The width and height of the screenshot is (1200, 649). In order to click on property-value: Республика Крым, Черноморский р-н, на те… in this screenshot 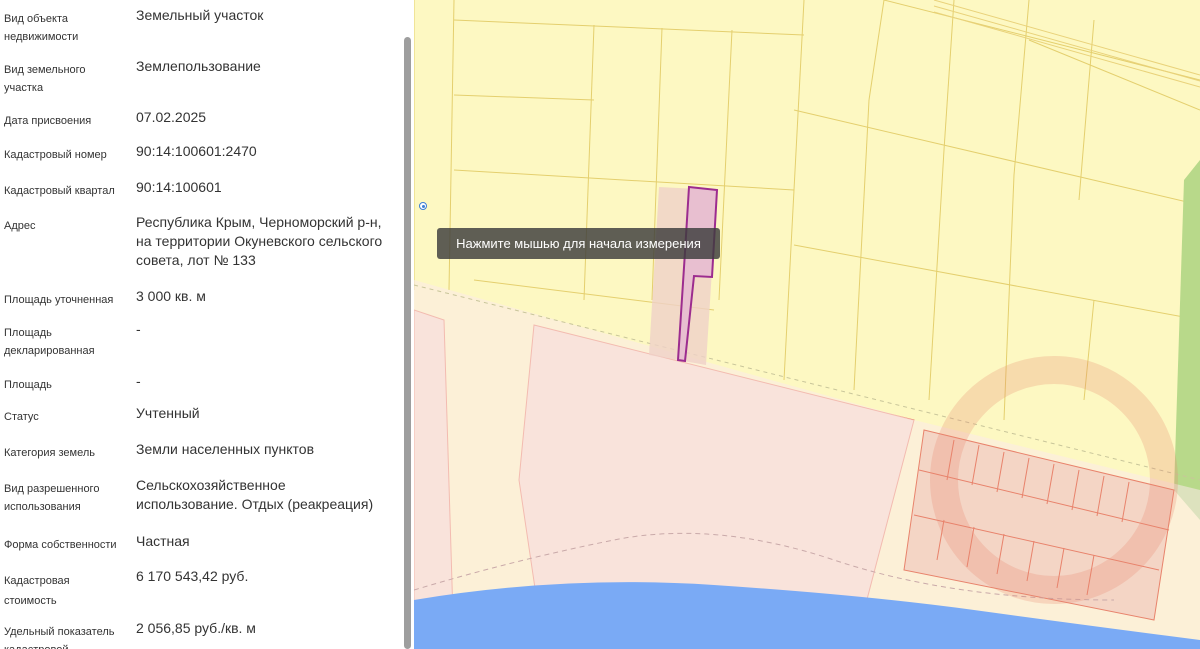, I will do `click(259, 241)`.